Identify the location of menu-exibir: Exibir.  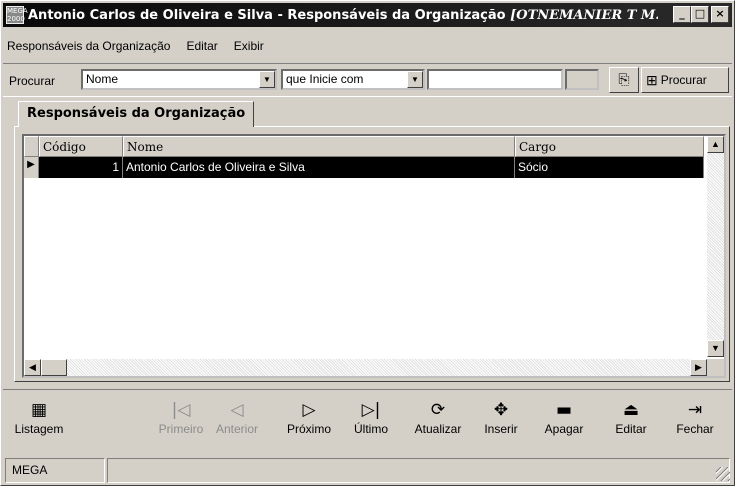
(249, 48).